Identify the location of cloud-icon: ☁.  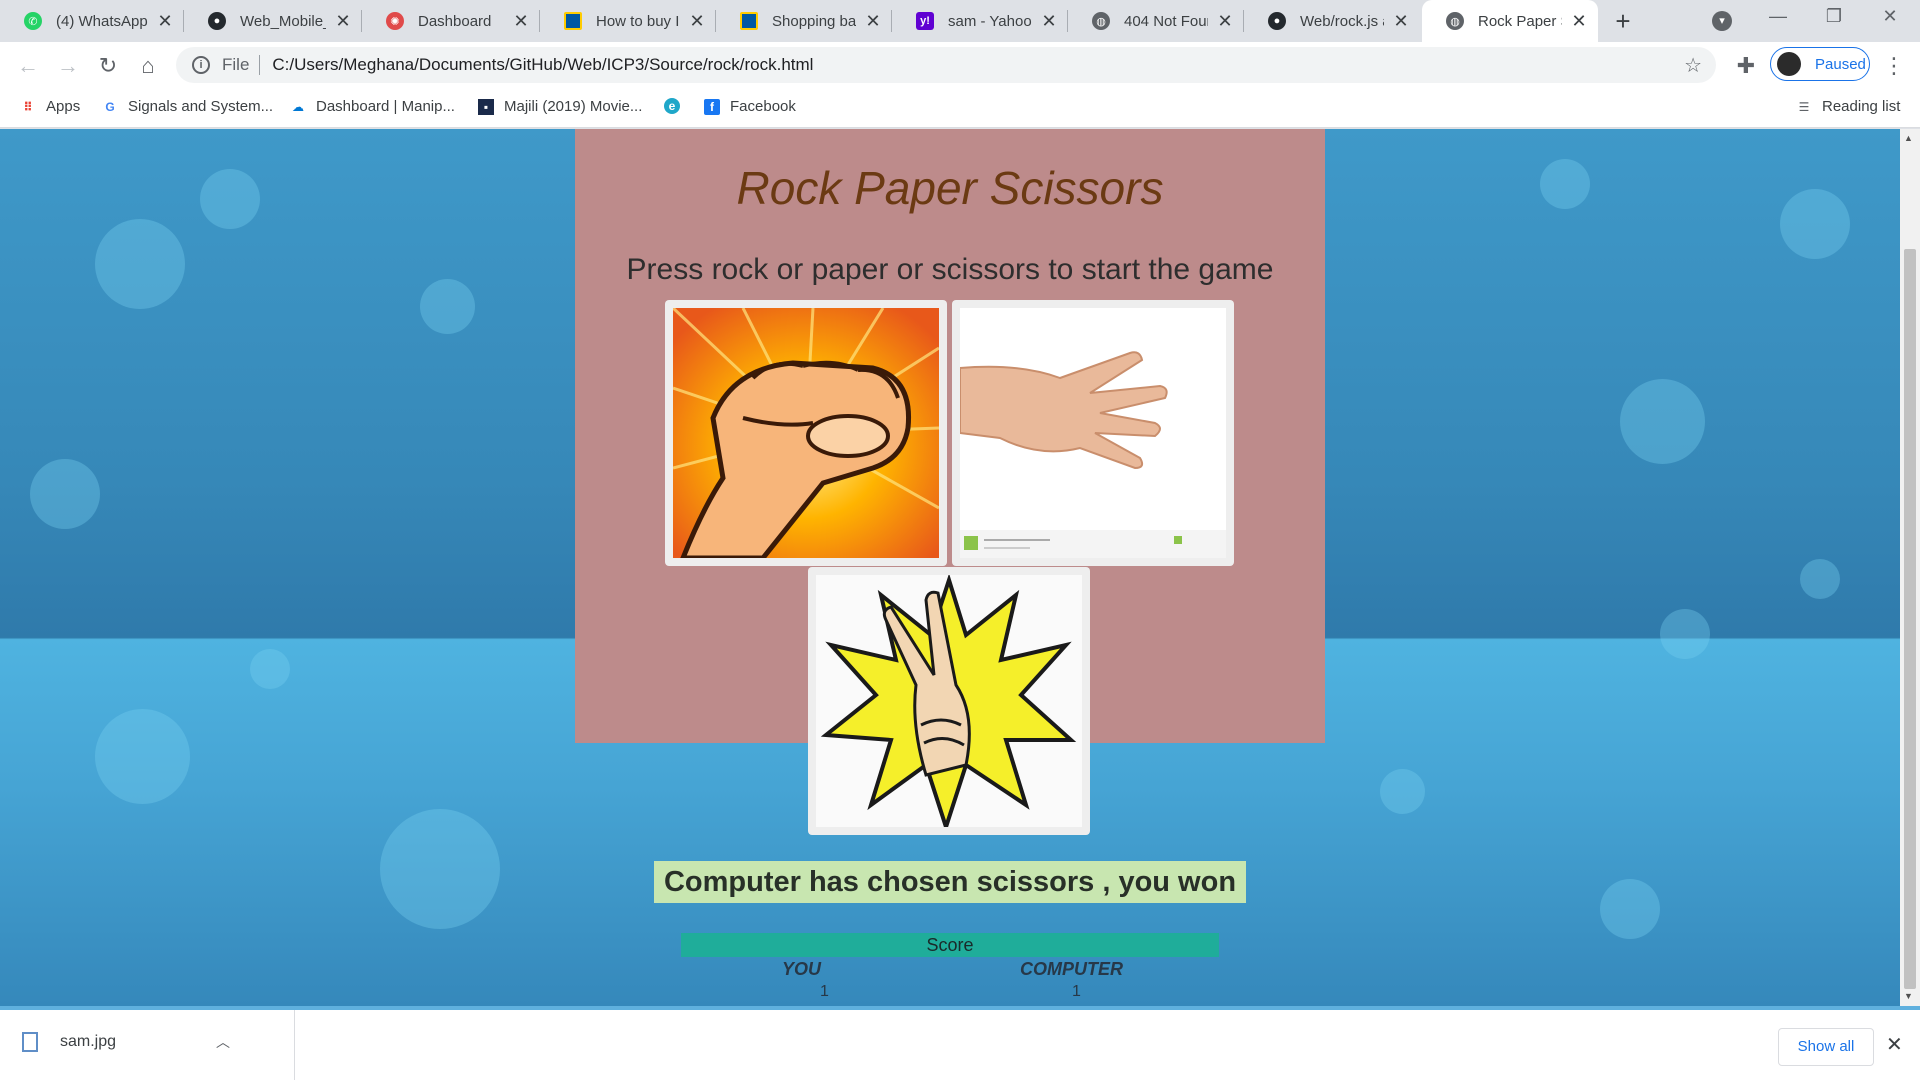
(298, 106).